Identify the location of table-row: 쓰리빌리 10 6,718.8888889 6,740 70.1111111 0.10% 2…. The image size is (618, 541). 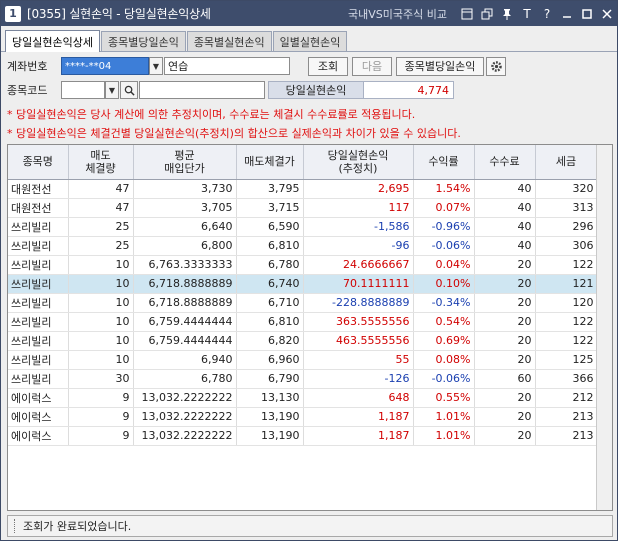
(303, 284).